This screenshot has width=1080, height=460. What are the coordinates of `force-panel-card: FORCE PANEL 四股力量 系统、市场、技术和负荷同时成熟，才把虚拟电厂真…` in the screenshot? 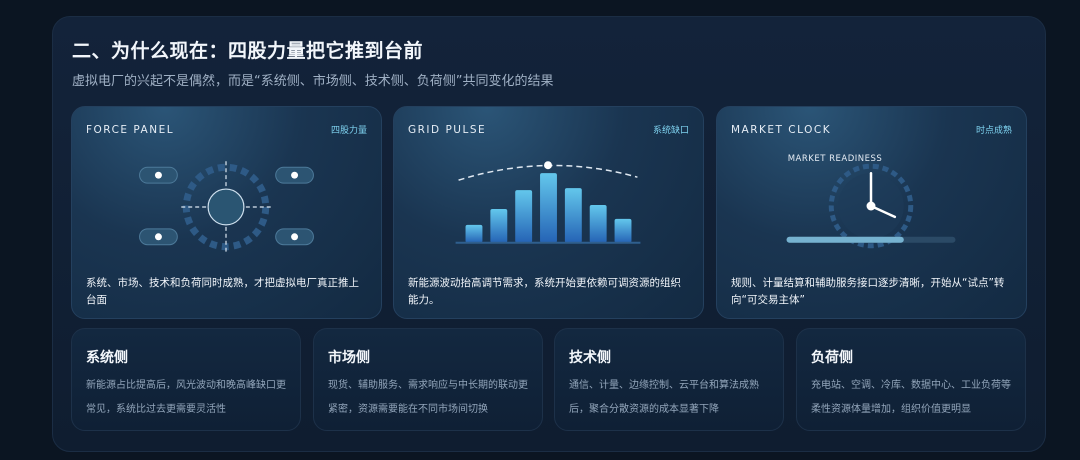 It's located at (226, 212).